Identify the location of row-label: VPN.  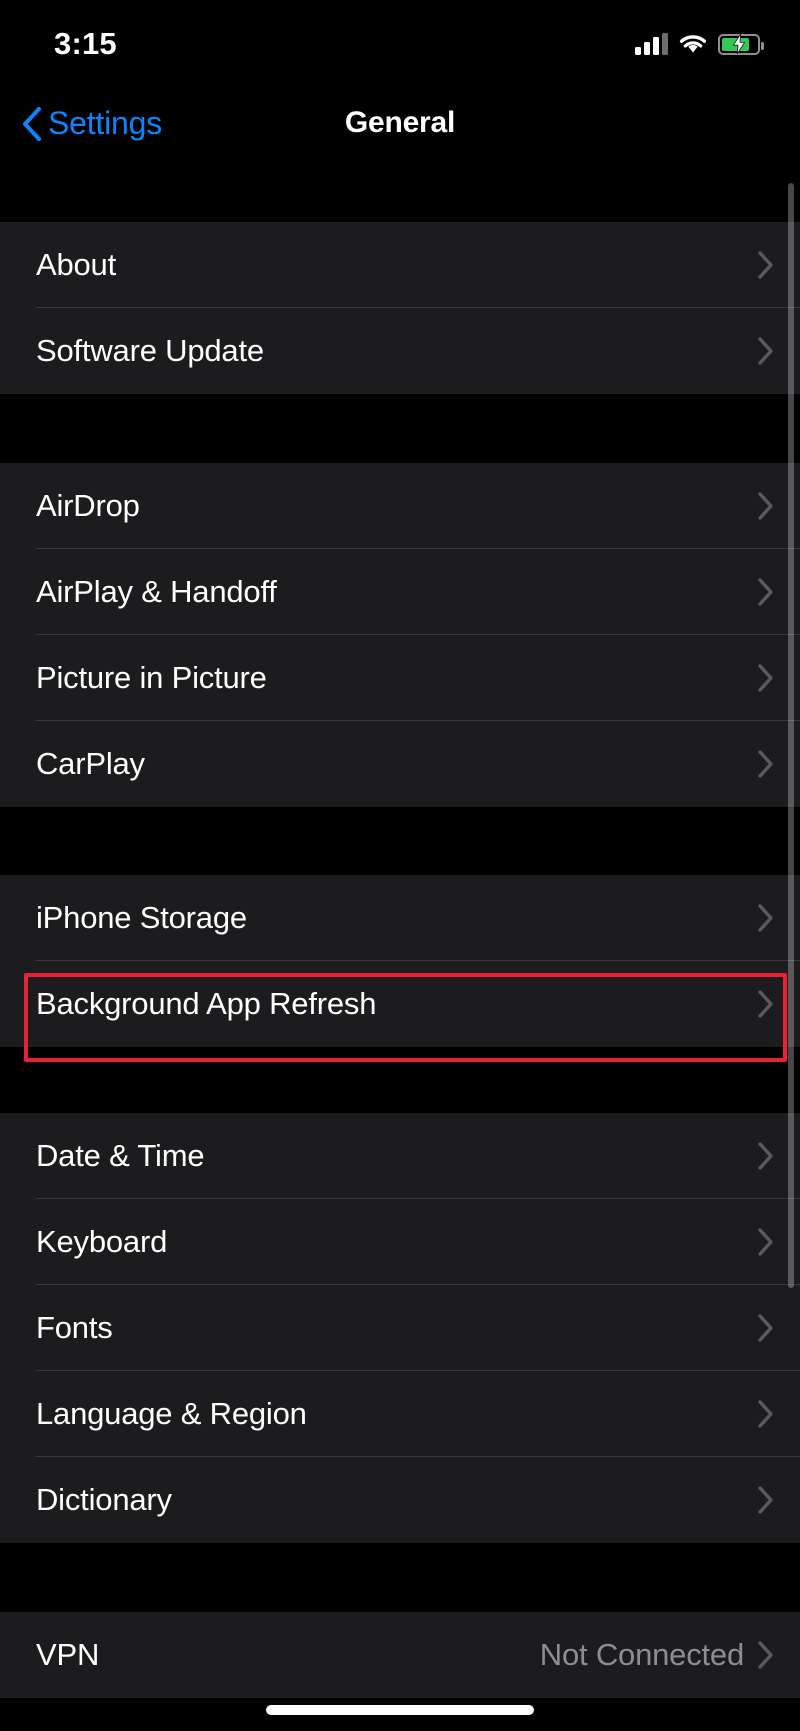
(68, 1654).